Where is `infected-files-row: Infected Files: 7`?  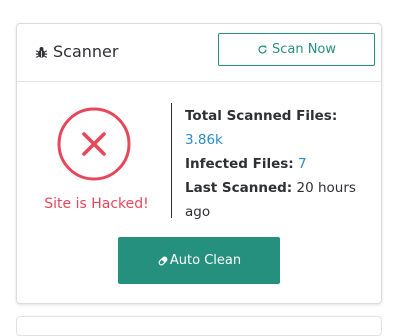
infected-files-row: Infected Files: 7 is located at coordinates (280, 164).